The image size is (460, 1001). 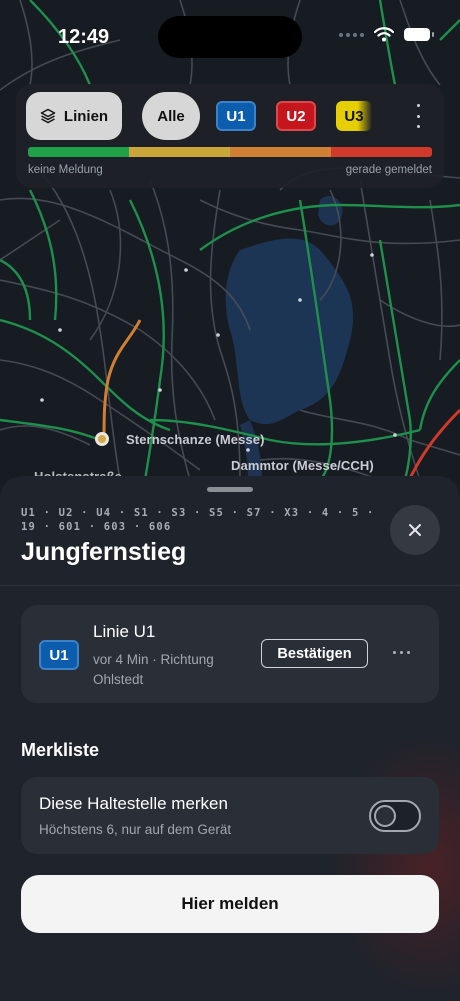 What do you see at coordinates (351, 34) in the screenshot?
I see `cellular-signal-icon` at bounding box center [351, 34].